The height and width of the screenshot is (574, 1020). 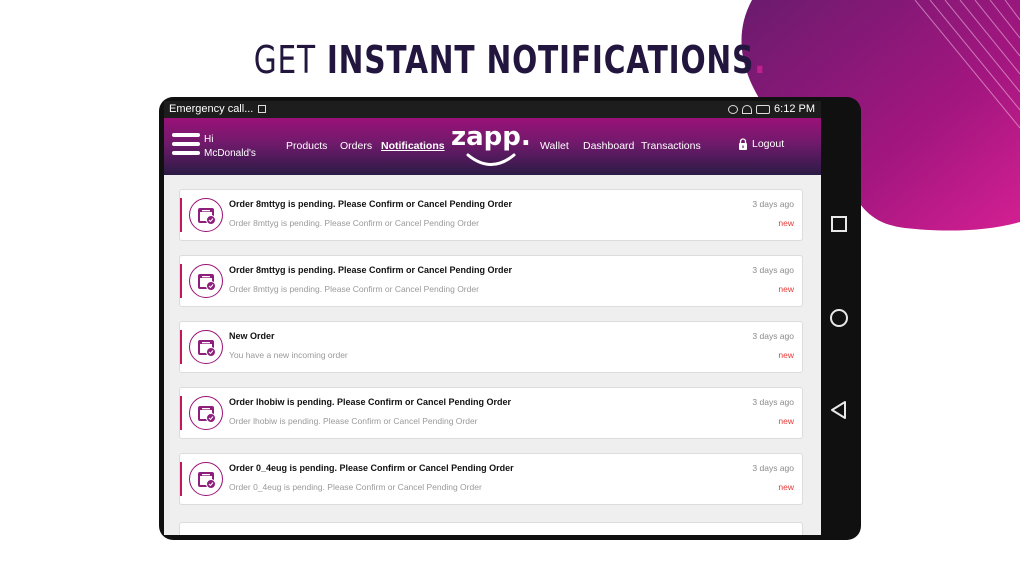 What do you see at coordinates (771, 109) in the screenshot?
I see `status-right: 6:12 PM` at bounding box center [771, 109].